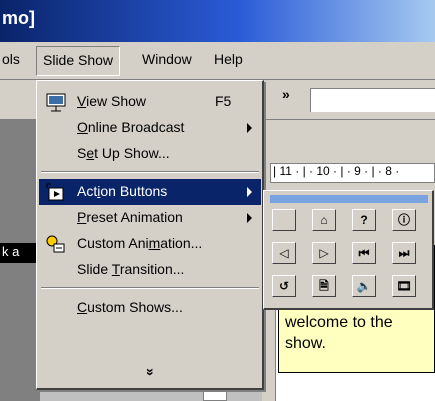  I want to click on action-button-icon, so click(56, 192).